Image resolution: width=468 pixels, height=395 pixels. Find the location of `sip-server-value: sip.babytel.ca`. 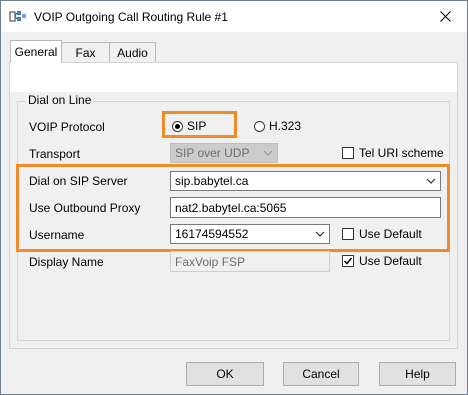

sip-server-value: sip.babytel.ca is located at coordinates (212, 181).